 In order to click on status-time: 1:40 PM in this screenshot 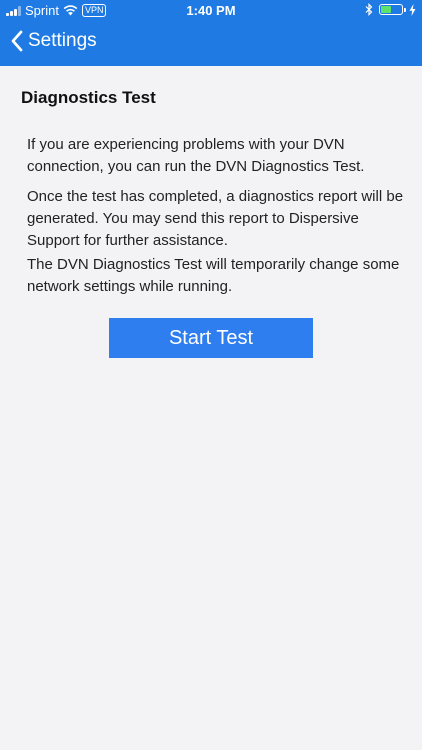, I will do `click(211, 10)`.